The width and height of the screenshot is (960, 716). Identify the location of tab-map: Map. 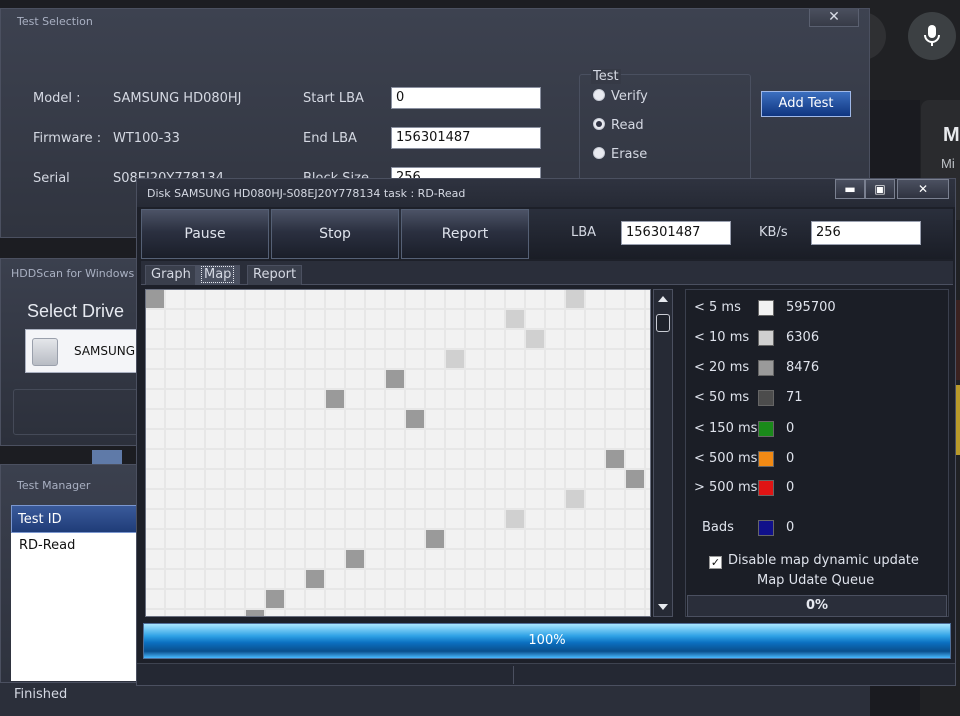
(218, 275).